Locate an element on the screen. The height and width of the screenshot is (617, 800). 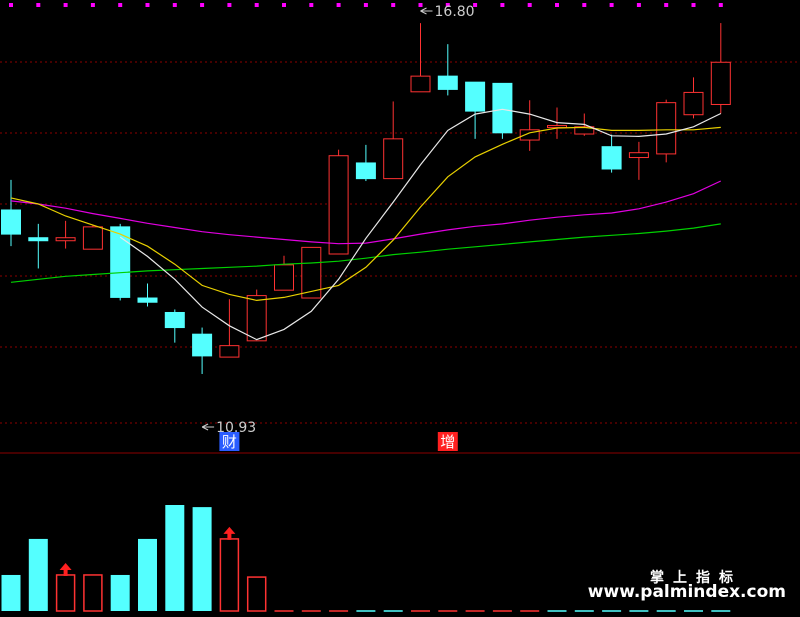
event-label: 增 is located at coordinates (447, 442).